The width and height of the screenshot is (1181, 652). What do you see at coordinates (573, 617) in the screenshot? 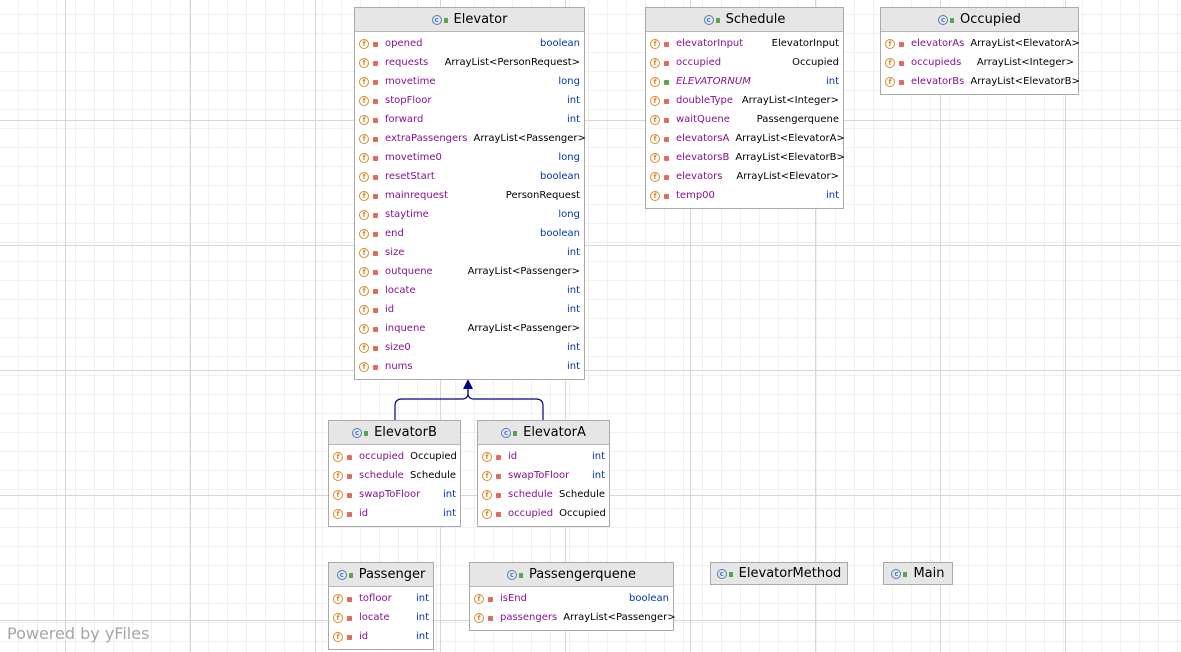
I see `field-row: f passengers ArrayList<Passenger>` at bounding box center [573, 617].